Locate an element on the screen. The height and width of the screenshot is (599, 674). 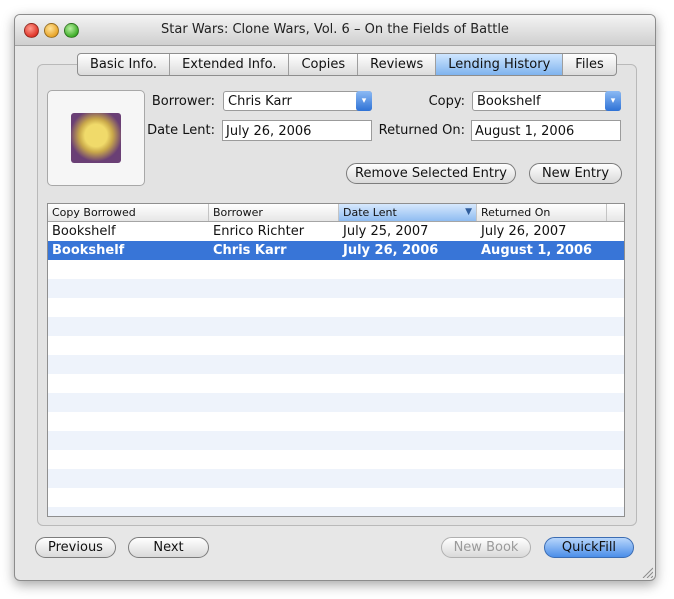
cover-image-well is located at coordinates (96, 138).